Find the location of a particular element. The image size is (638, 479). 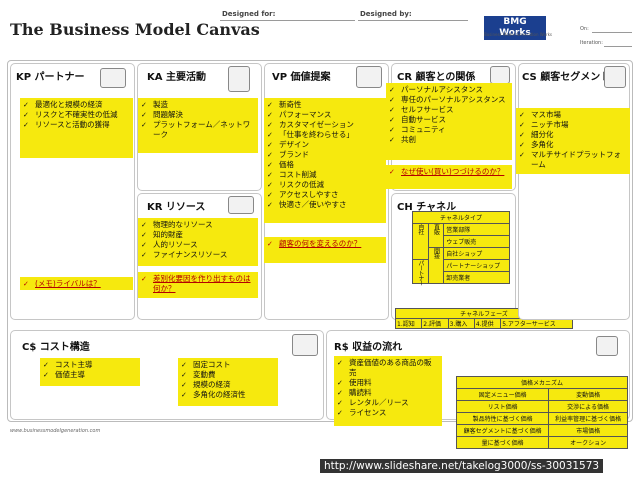

on-label: On: is located at coordinates (584, 29).